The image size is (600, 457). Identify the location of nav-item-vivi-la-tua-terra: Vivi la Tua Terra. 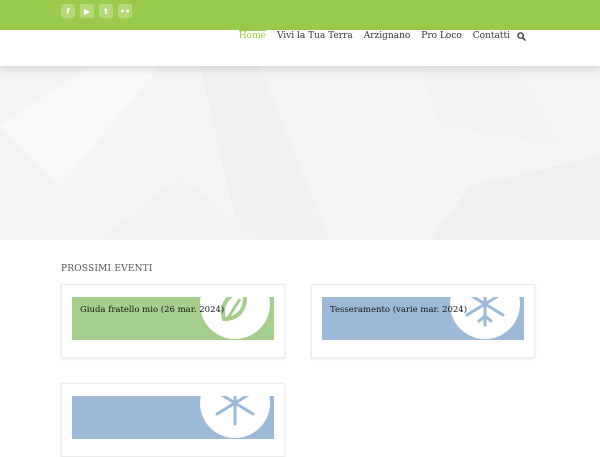
(315, 36).